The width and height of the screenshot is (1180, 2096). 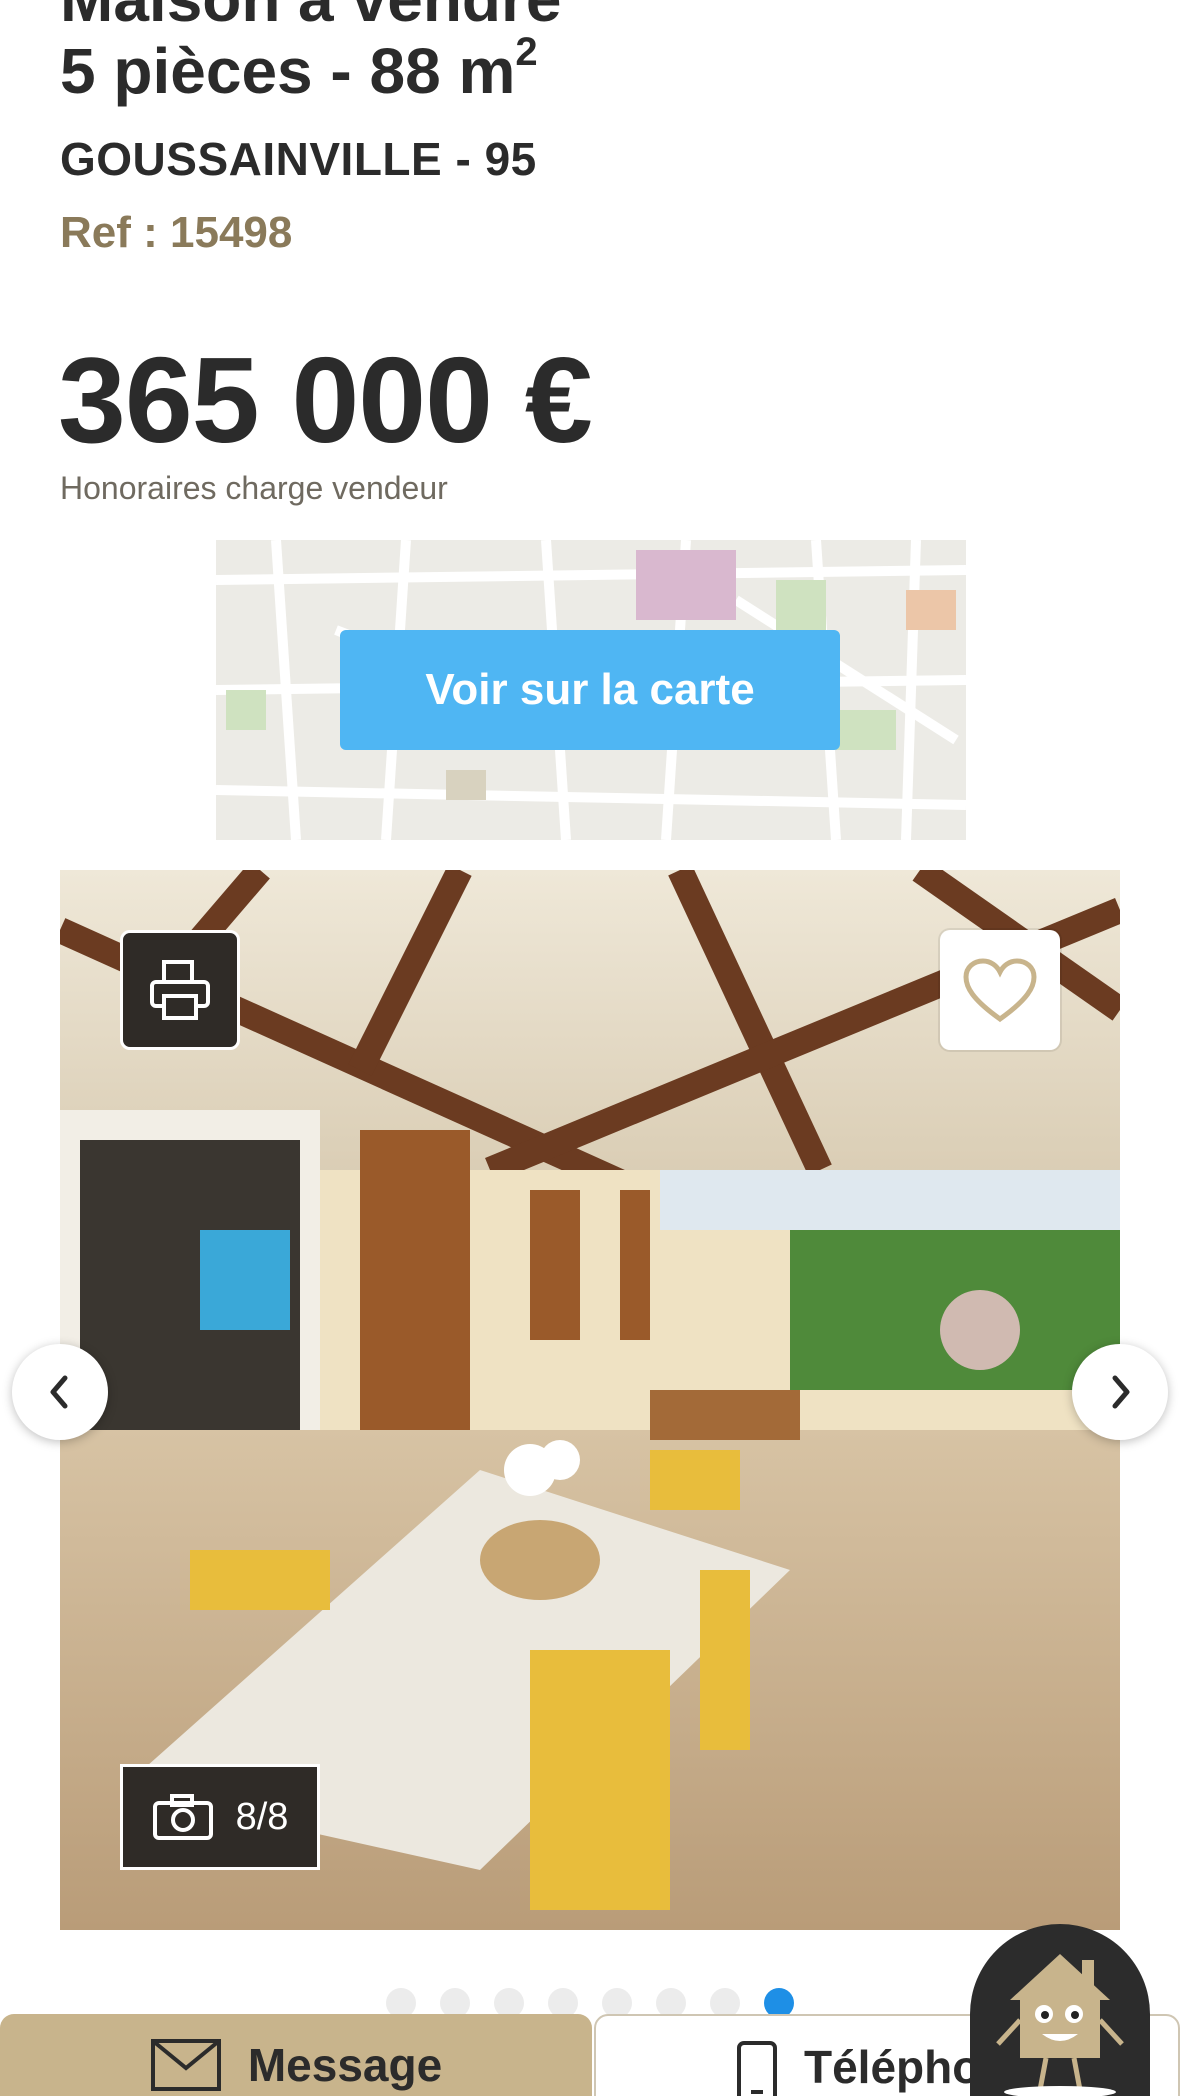 What do you see at coordinates (345, 2065) in the screenshot?
I see `message-button-label: Message` at bounding box center [345, 2065].